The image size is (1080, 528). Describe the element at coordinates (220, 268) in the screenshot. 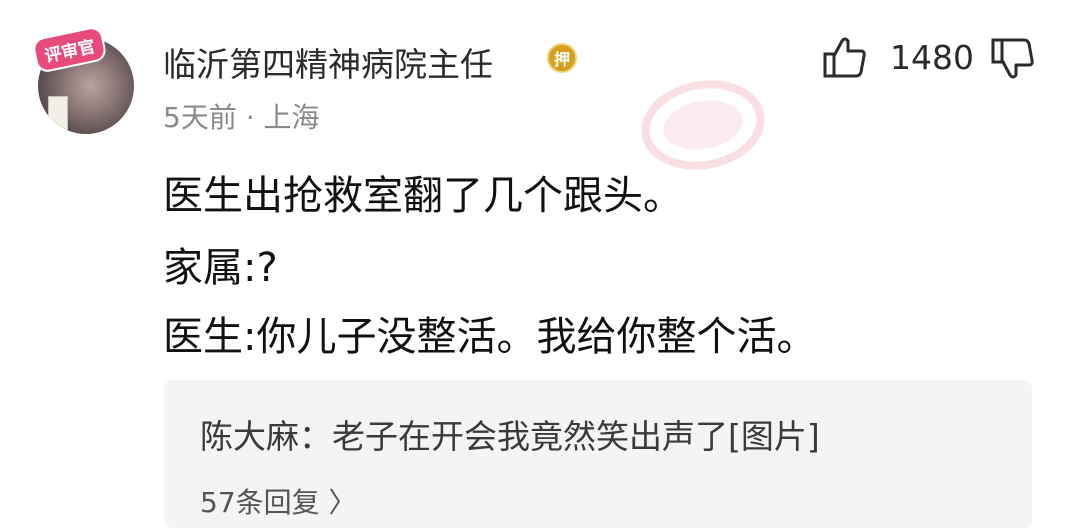

I see `comment-line-2: 家属:?` at that location.